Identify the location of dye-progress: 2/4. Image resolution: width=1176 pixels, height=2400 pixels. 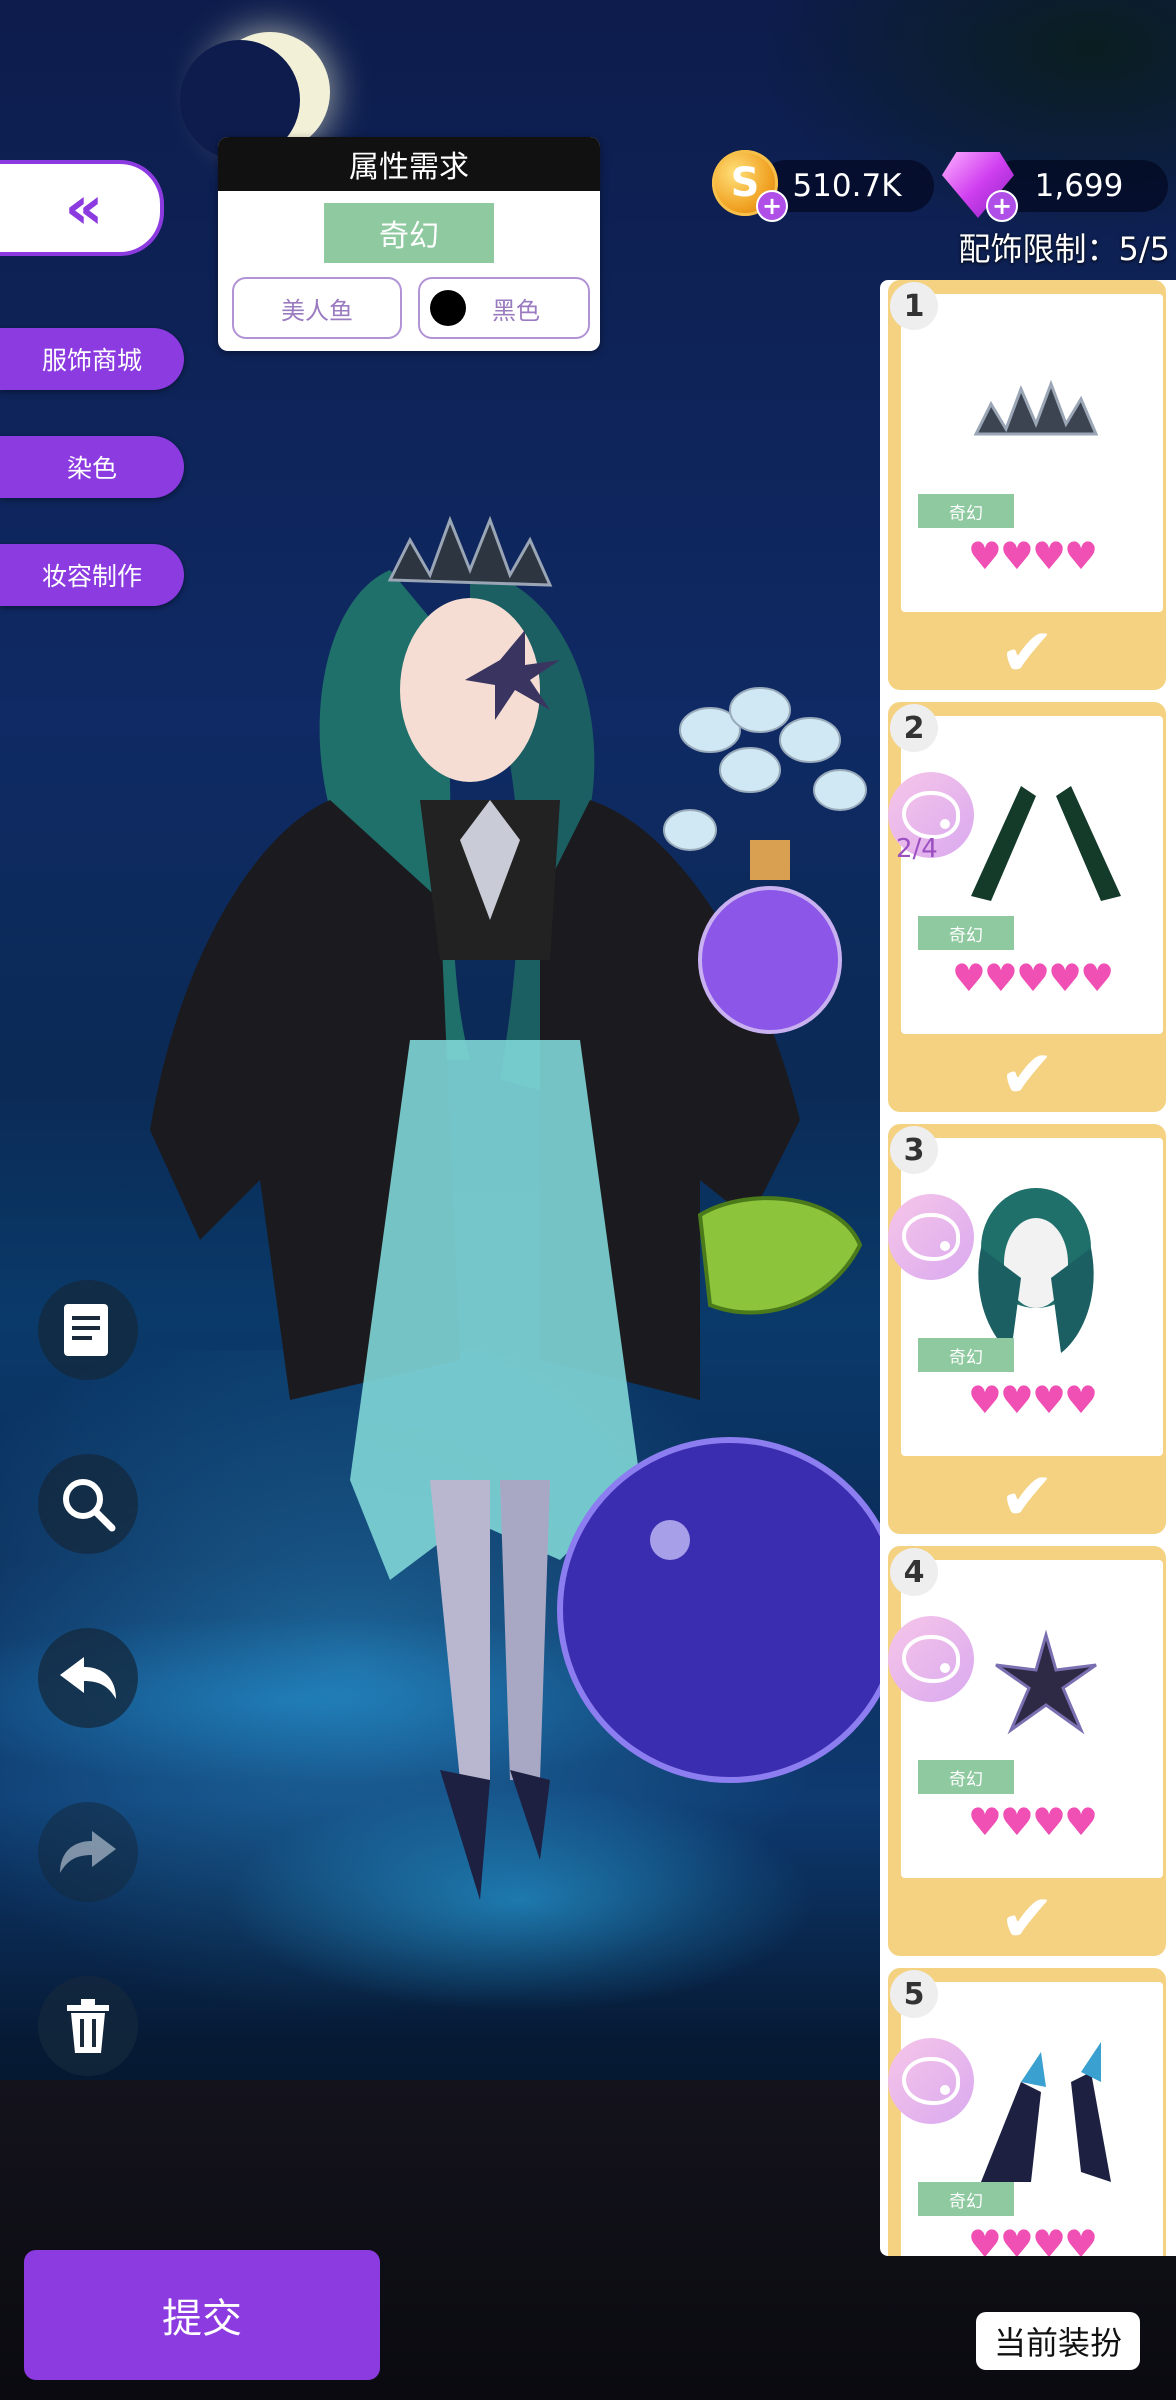
(917, 849).